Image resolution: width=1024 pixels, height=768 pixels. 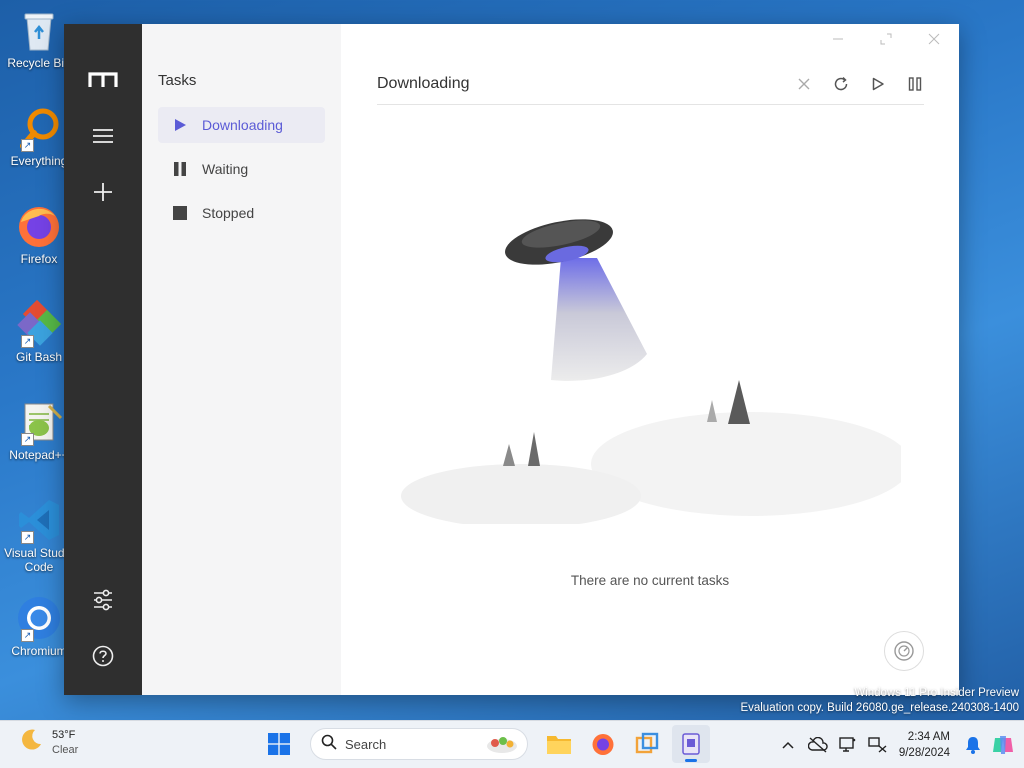 I want to click on weather-condition: Clear, so click(x=65, y=749).